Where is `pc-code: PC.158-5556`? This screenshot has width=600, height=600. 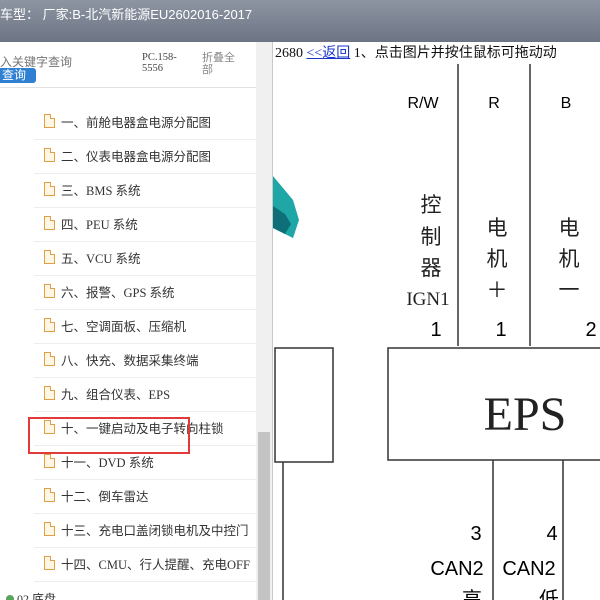 pc-code: PC.158-5556 is located at coordinates (159, 63).